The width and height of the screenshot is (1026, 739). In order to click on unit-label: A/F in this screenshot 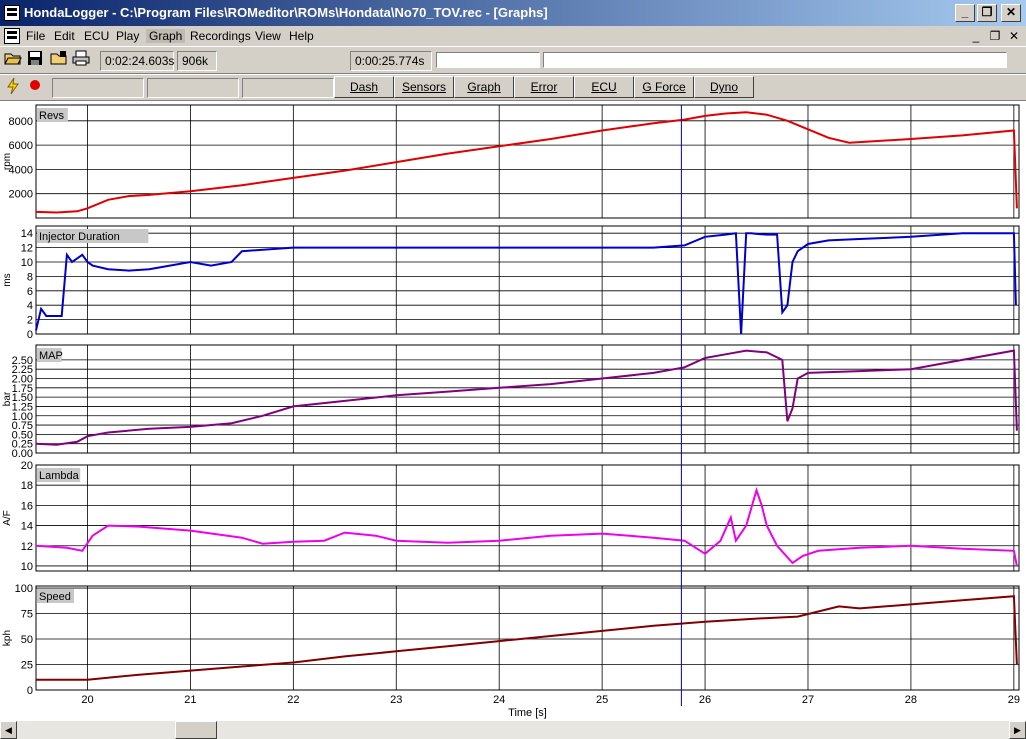, I will do `click(7, 518)`.